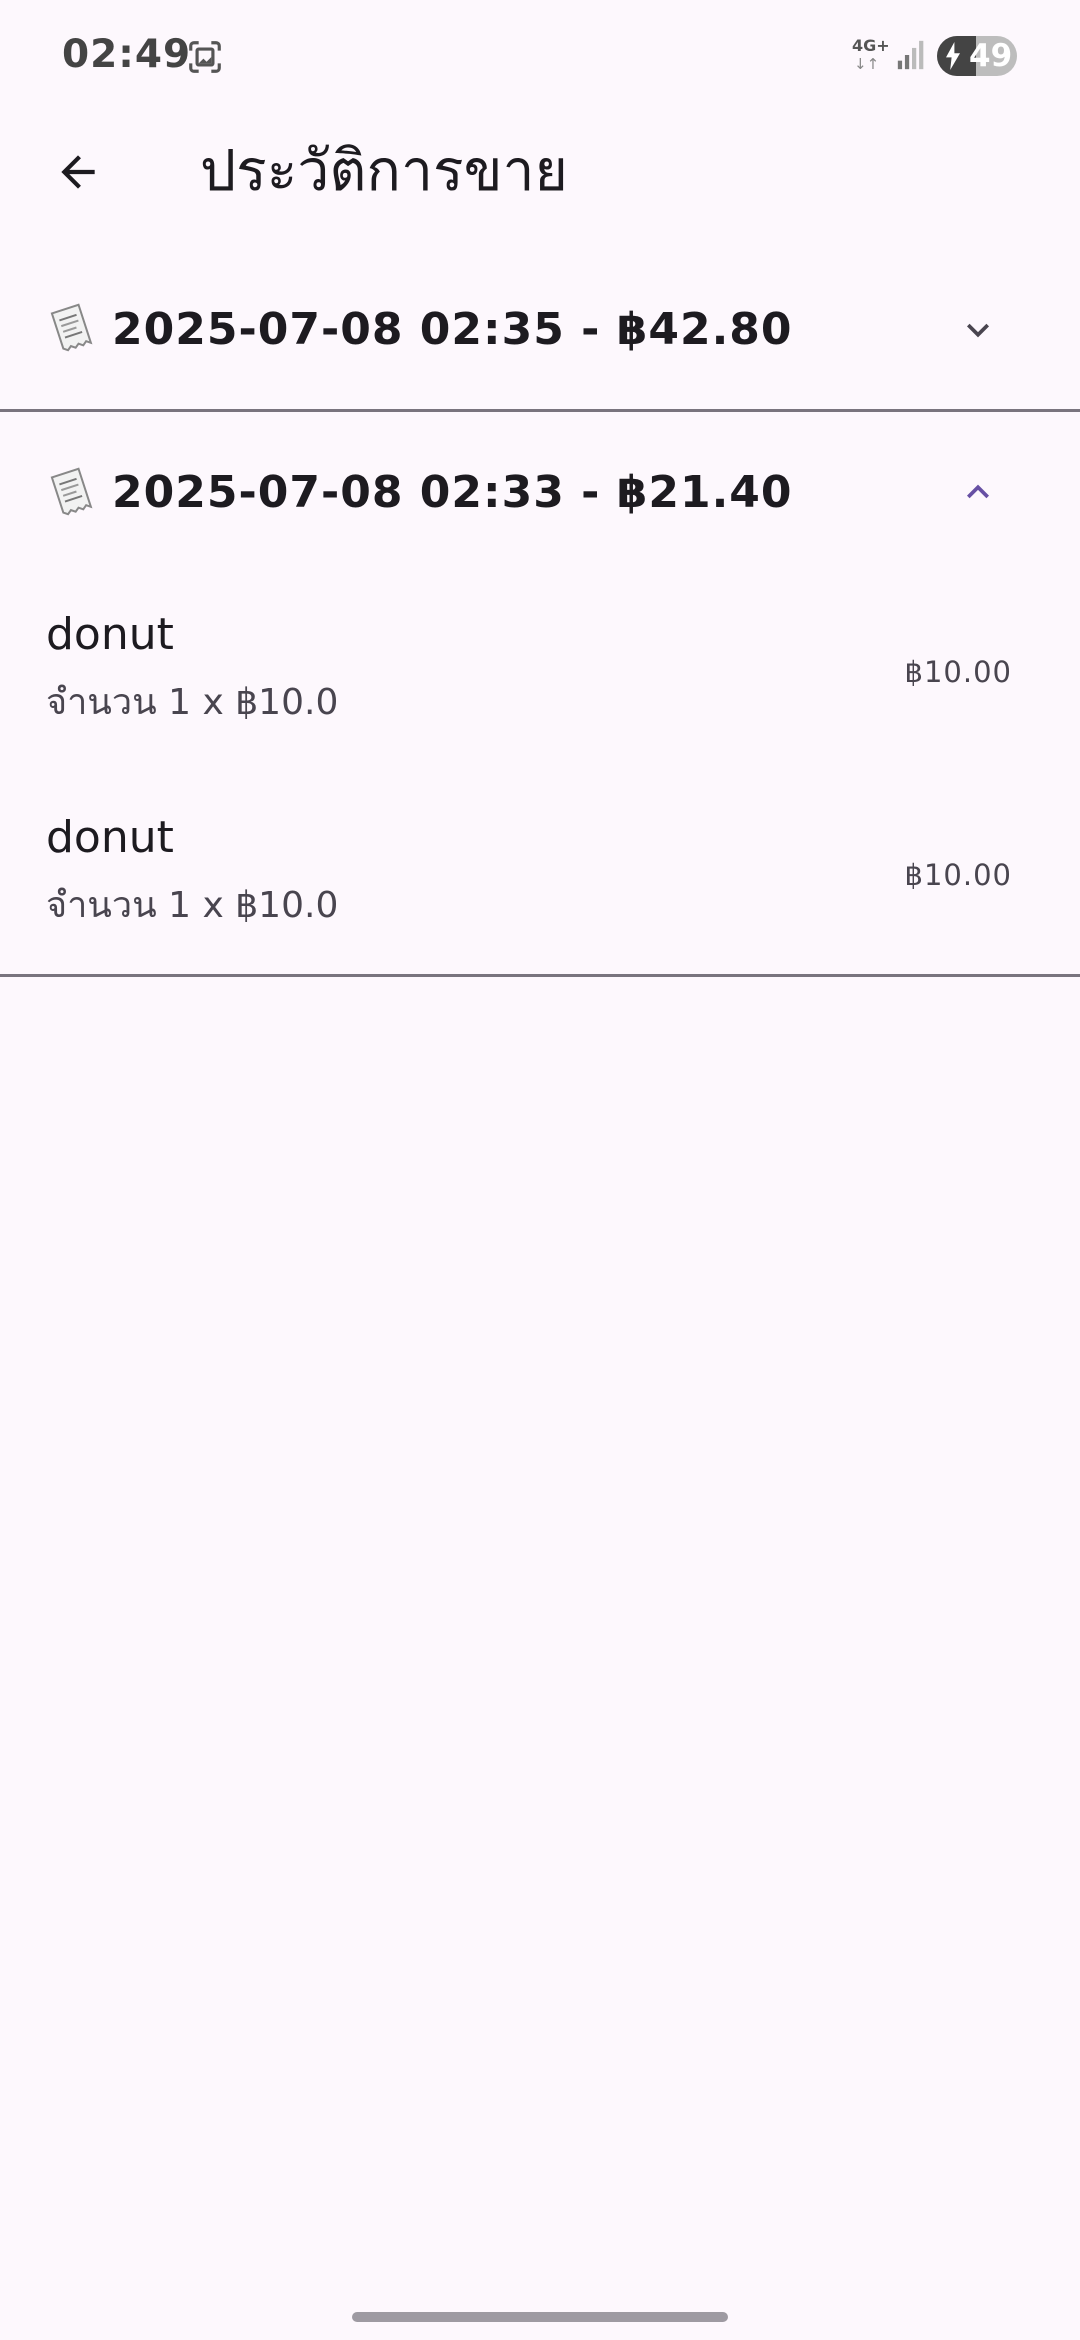  Describe the element at coordinates (978, 492) in the screenshot. I see `chevron-up-icon` at that location.